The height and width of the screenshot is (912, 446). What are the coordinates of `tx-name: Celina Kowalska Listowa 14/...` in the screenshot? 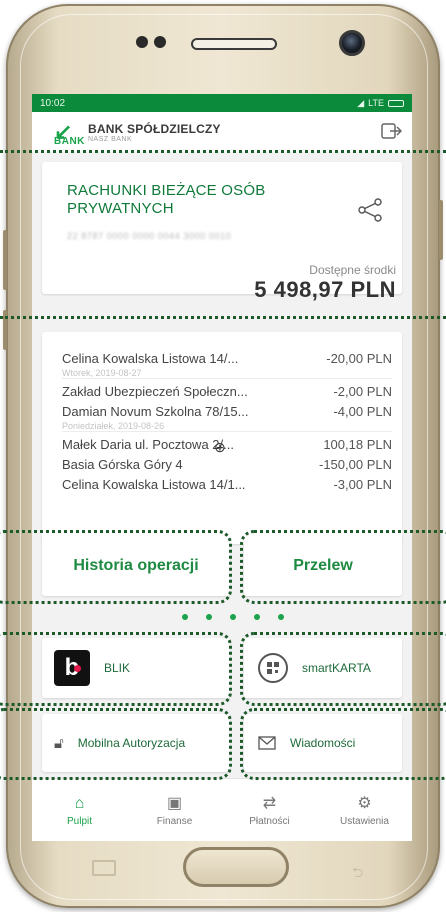 It's located at (150, 358).